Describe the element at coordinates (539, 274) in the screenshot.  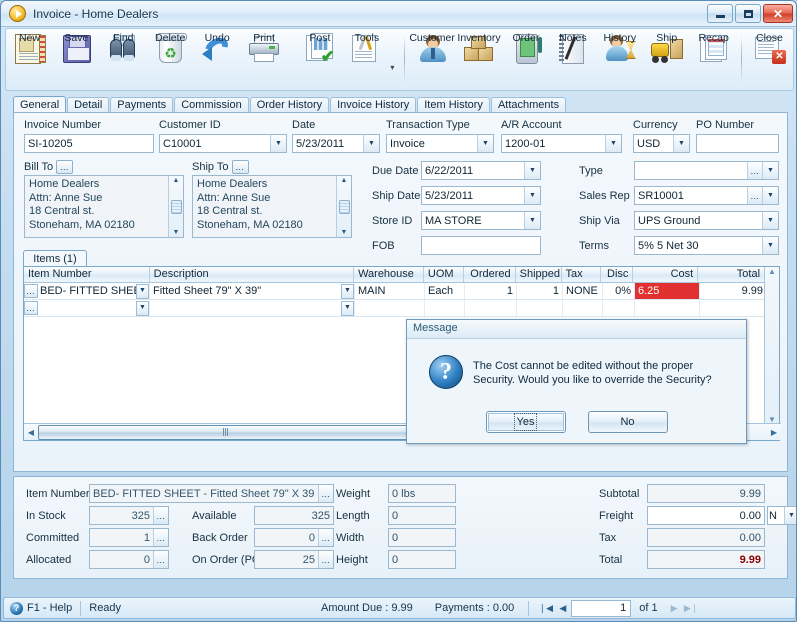
I see `col-shipped: Shipped` at that location.